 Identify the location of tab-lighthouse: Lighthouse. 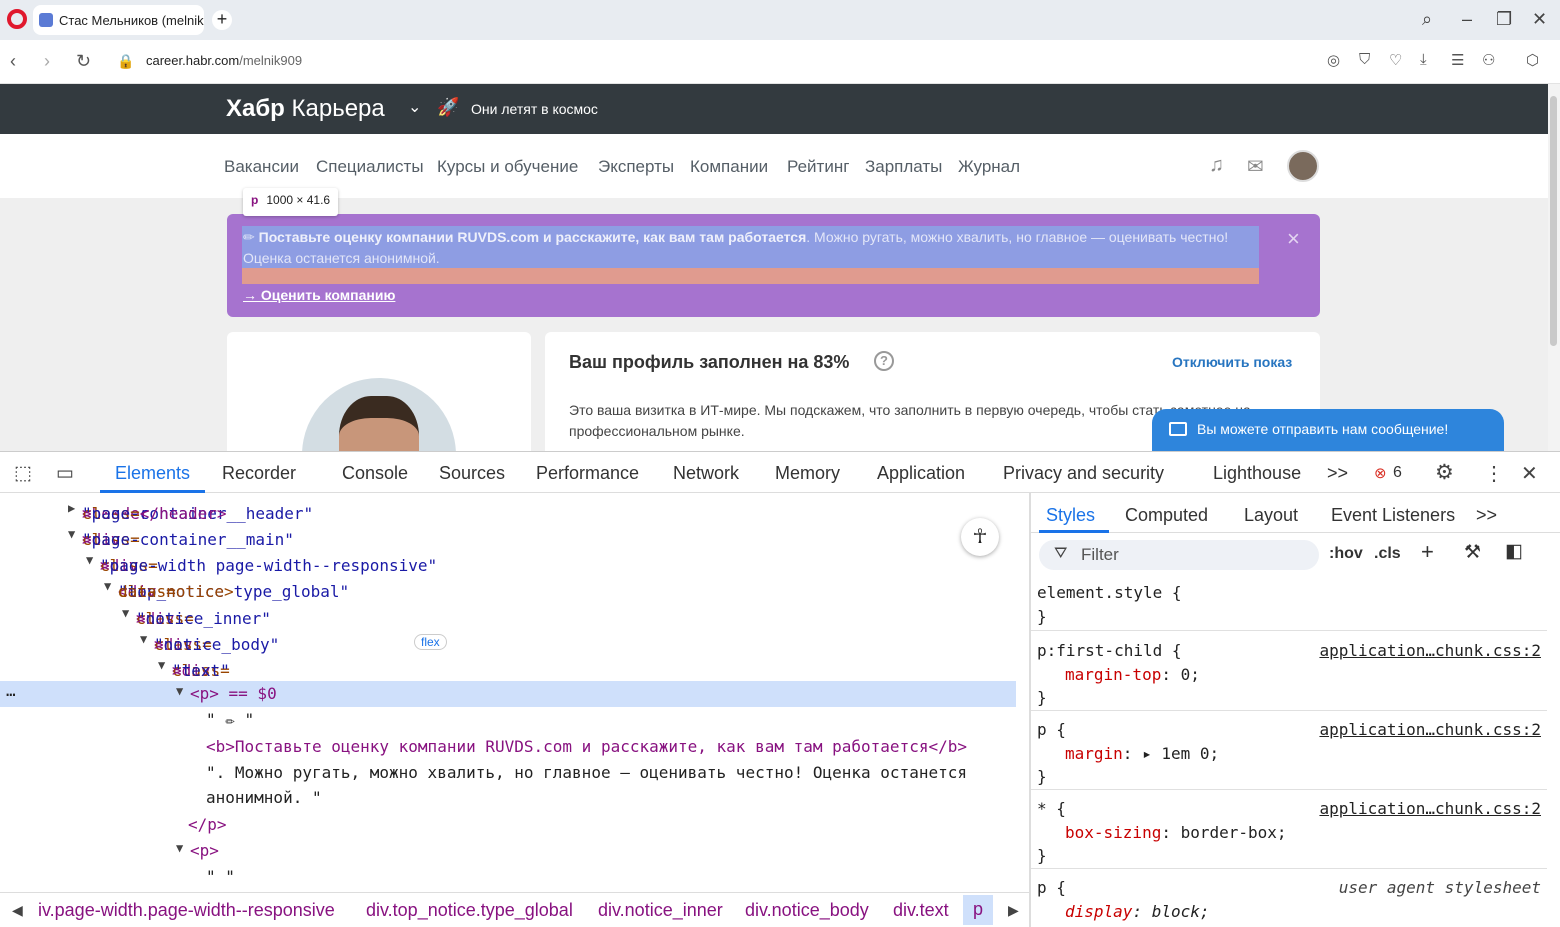
(1257, 473).